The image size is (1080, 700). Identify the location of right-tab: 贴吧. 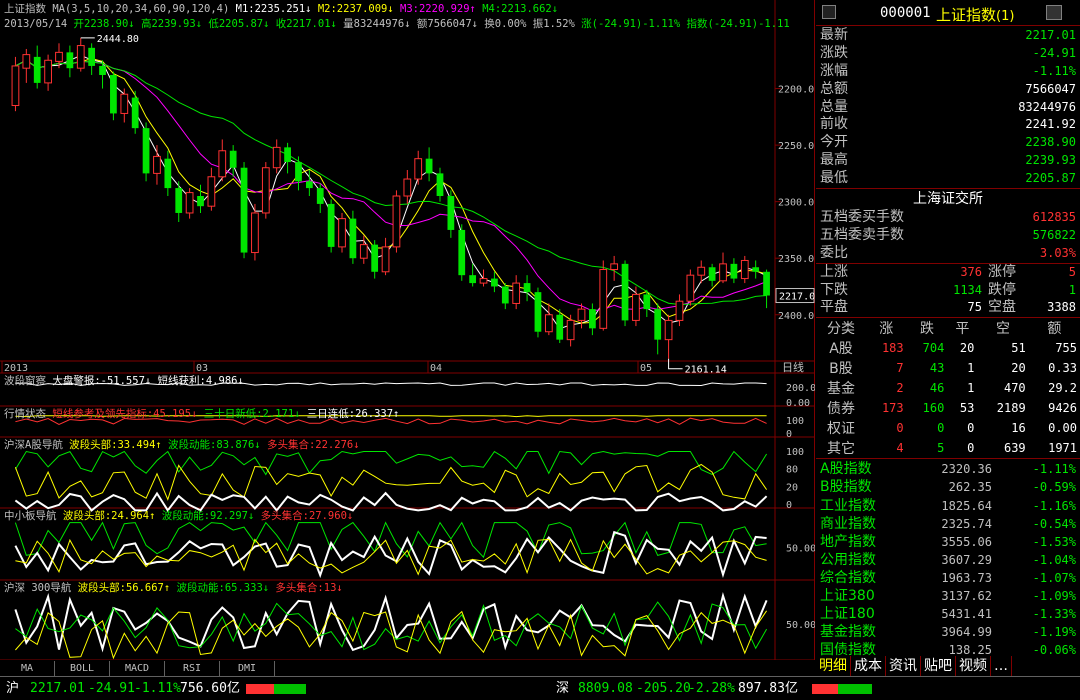
(938, 666).